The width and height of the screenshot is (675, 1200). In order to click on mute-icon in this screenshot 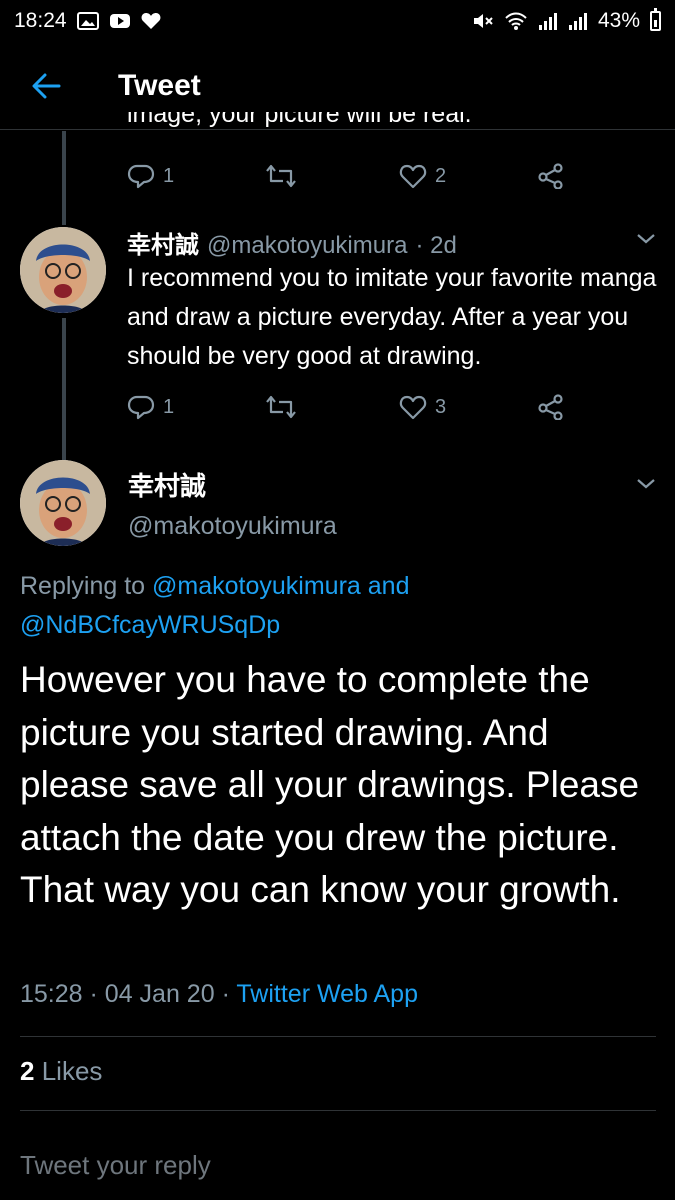, I will do `click(483, 21)`.